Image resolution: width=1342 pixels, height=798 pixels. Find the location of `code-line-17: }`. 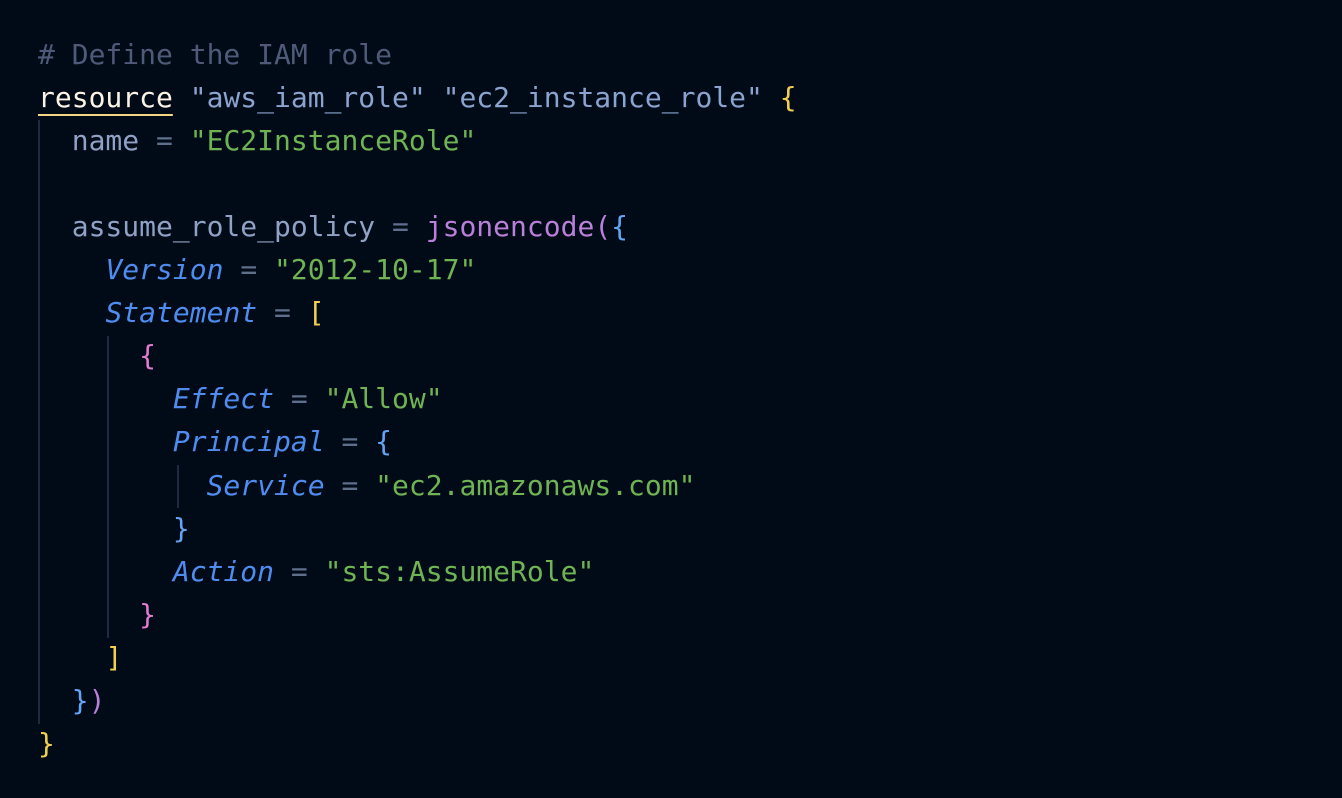

code-line-17: } is located at coordinates (46, 743).